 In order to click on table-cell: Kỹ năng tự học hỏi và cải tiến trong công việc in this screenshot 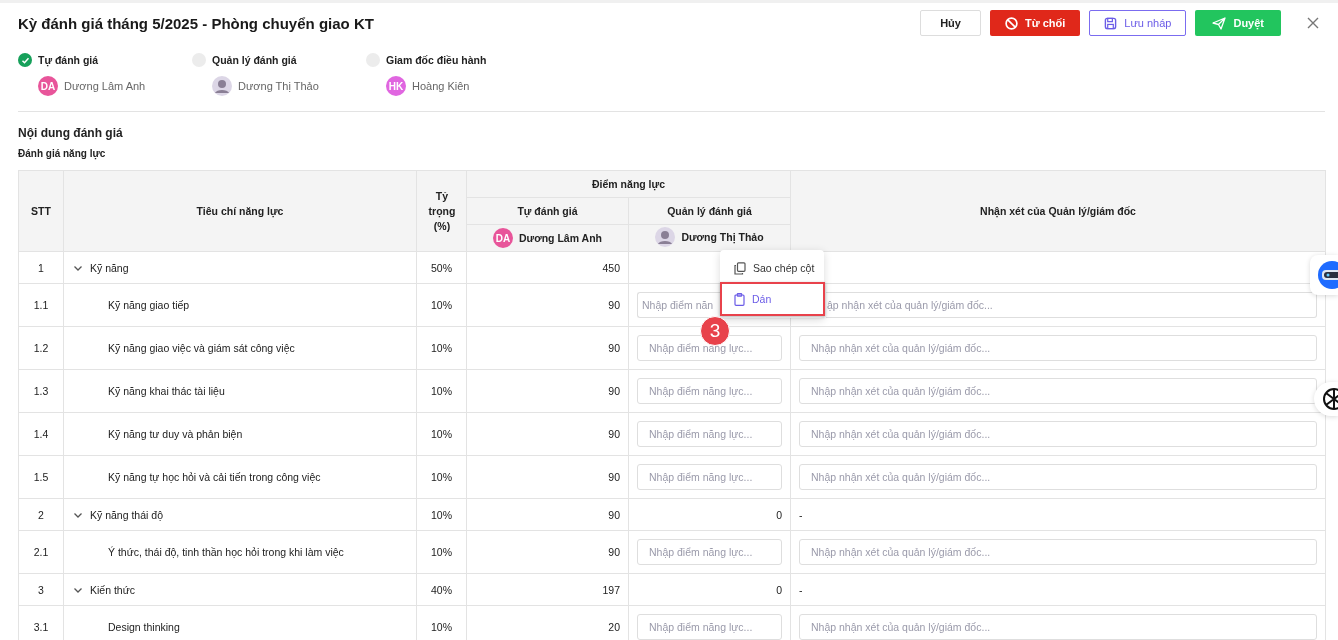, I will do `click(240, 477)`.